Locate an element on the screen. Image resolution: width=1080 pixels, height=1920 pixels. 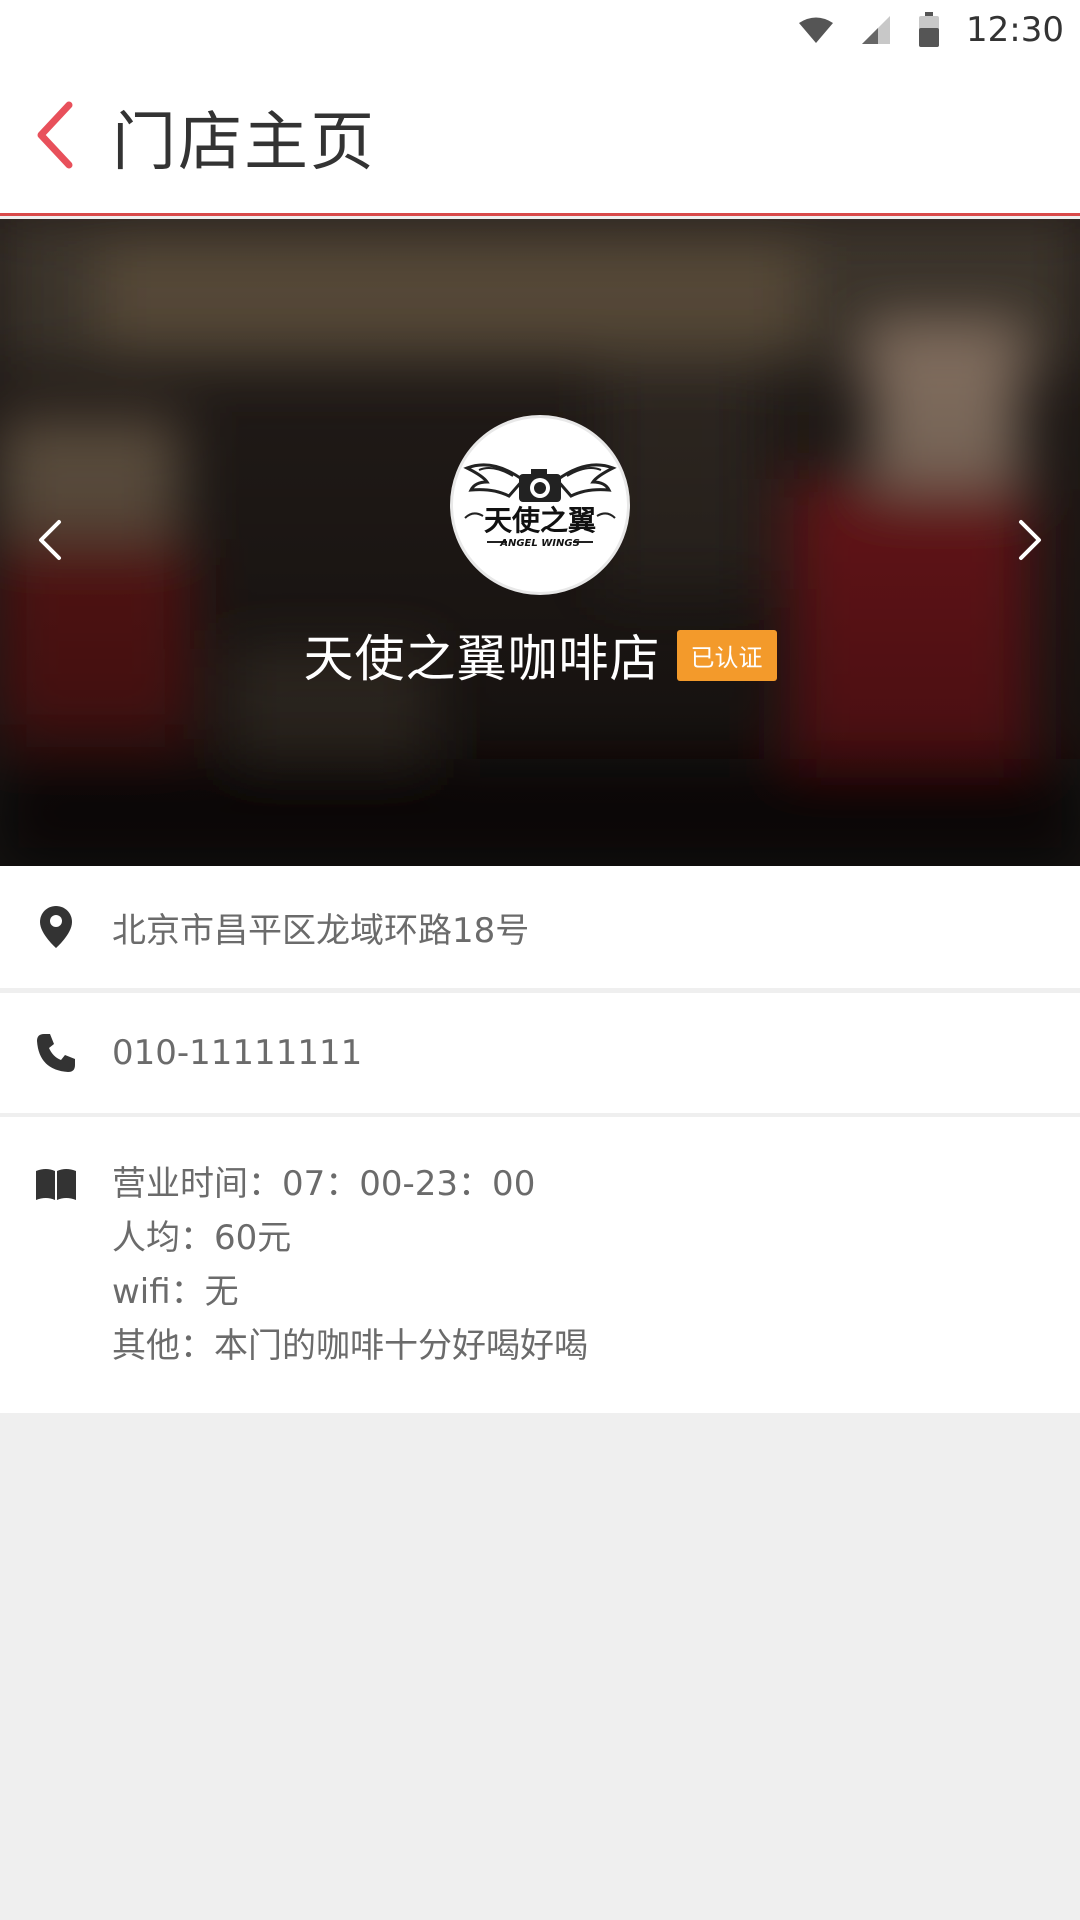
app-header: 门店主页 is located at coordinates (540, 138).